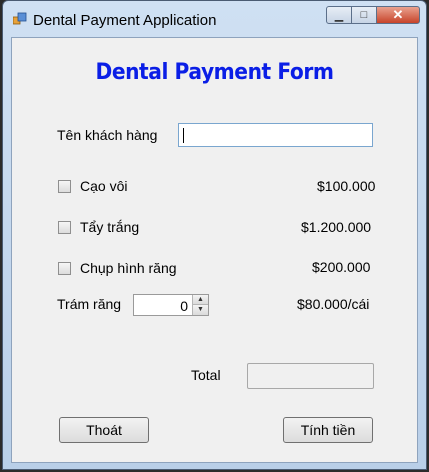 The image size is (429, 472). What do you see at coordinates (64, 227) in the screenshot?
I see `checkbox-tay-trang` at bounding box center [64, 227].